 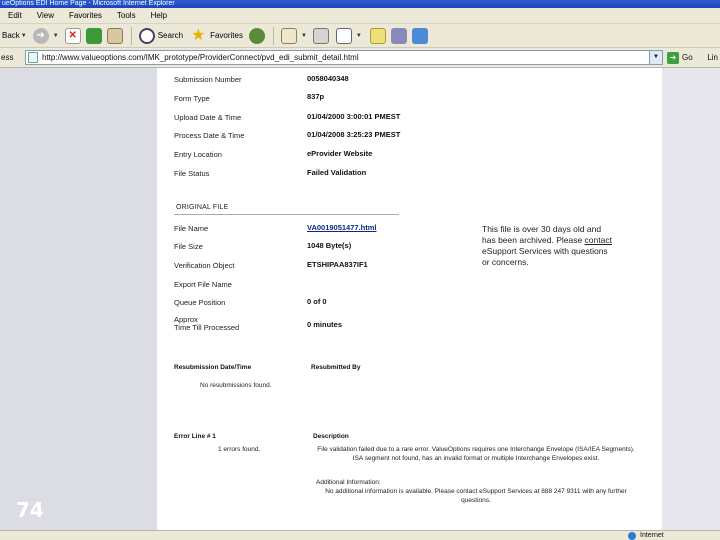 I want to click on links-button: Lin, so click(x=712, y=57).